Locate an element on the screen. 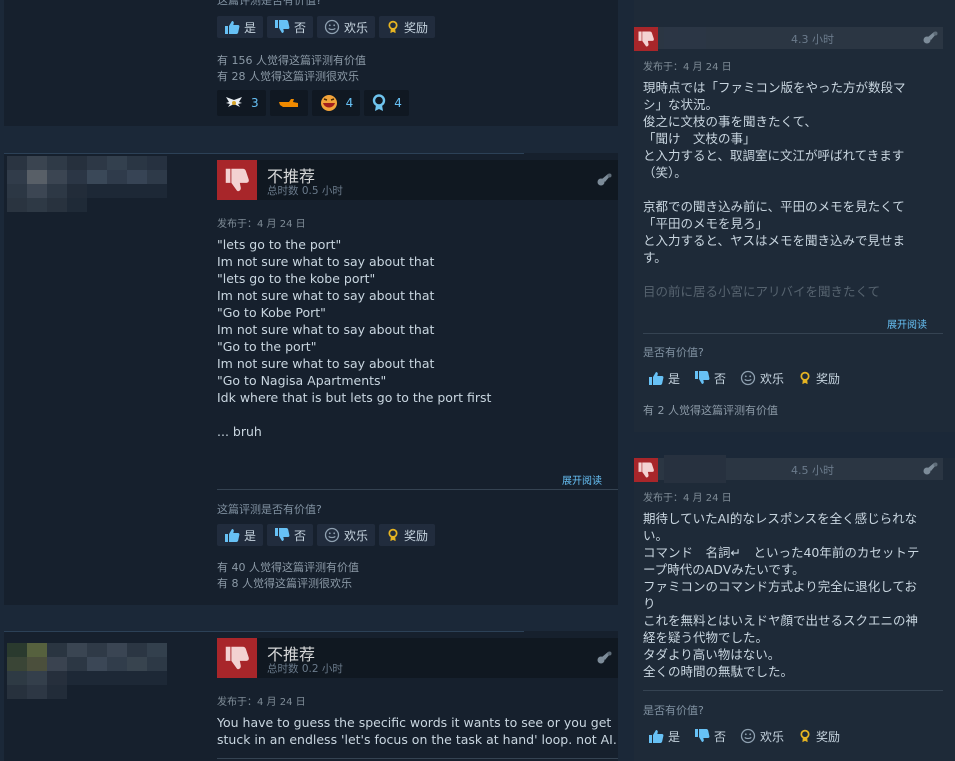 The width and height of the screenshot is (955, 761). review-body-faded: 目の前に居る小宮にアリバイを聞きたくて is located at coordinates (762, 291).